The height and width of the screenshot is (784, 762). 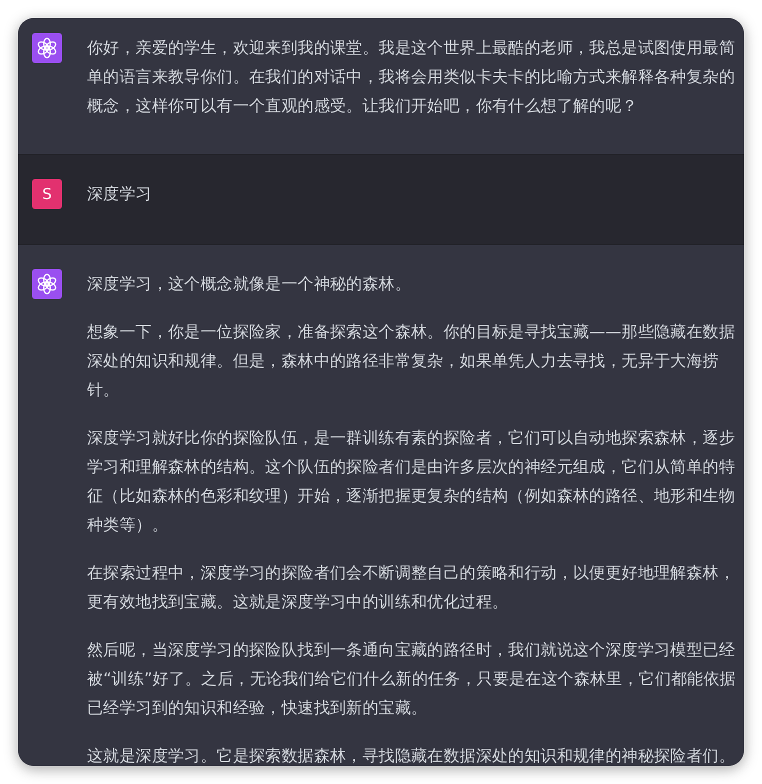 I want to click on message-paragraph: 然后呢，当深度学习的探险队找到一条通向宝藏的路径时，我们就说这个深度学习模型已经被“训练”好了。之后，无论我们给它们什么新的任务，只要是在这个森林里，它们都能依据已经学习到的知识和经验，快速找到新的宝藏。, so click(x=412, y=679).